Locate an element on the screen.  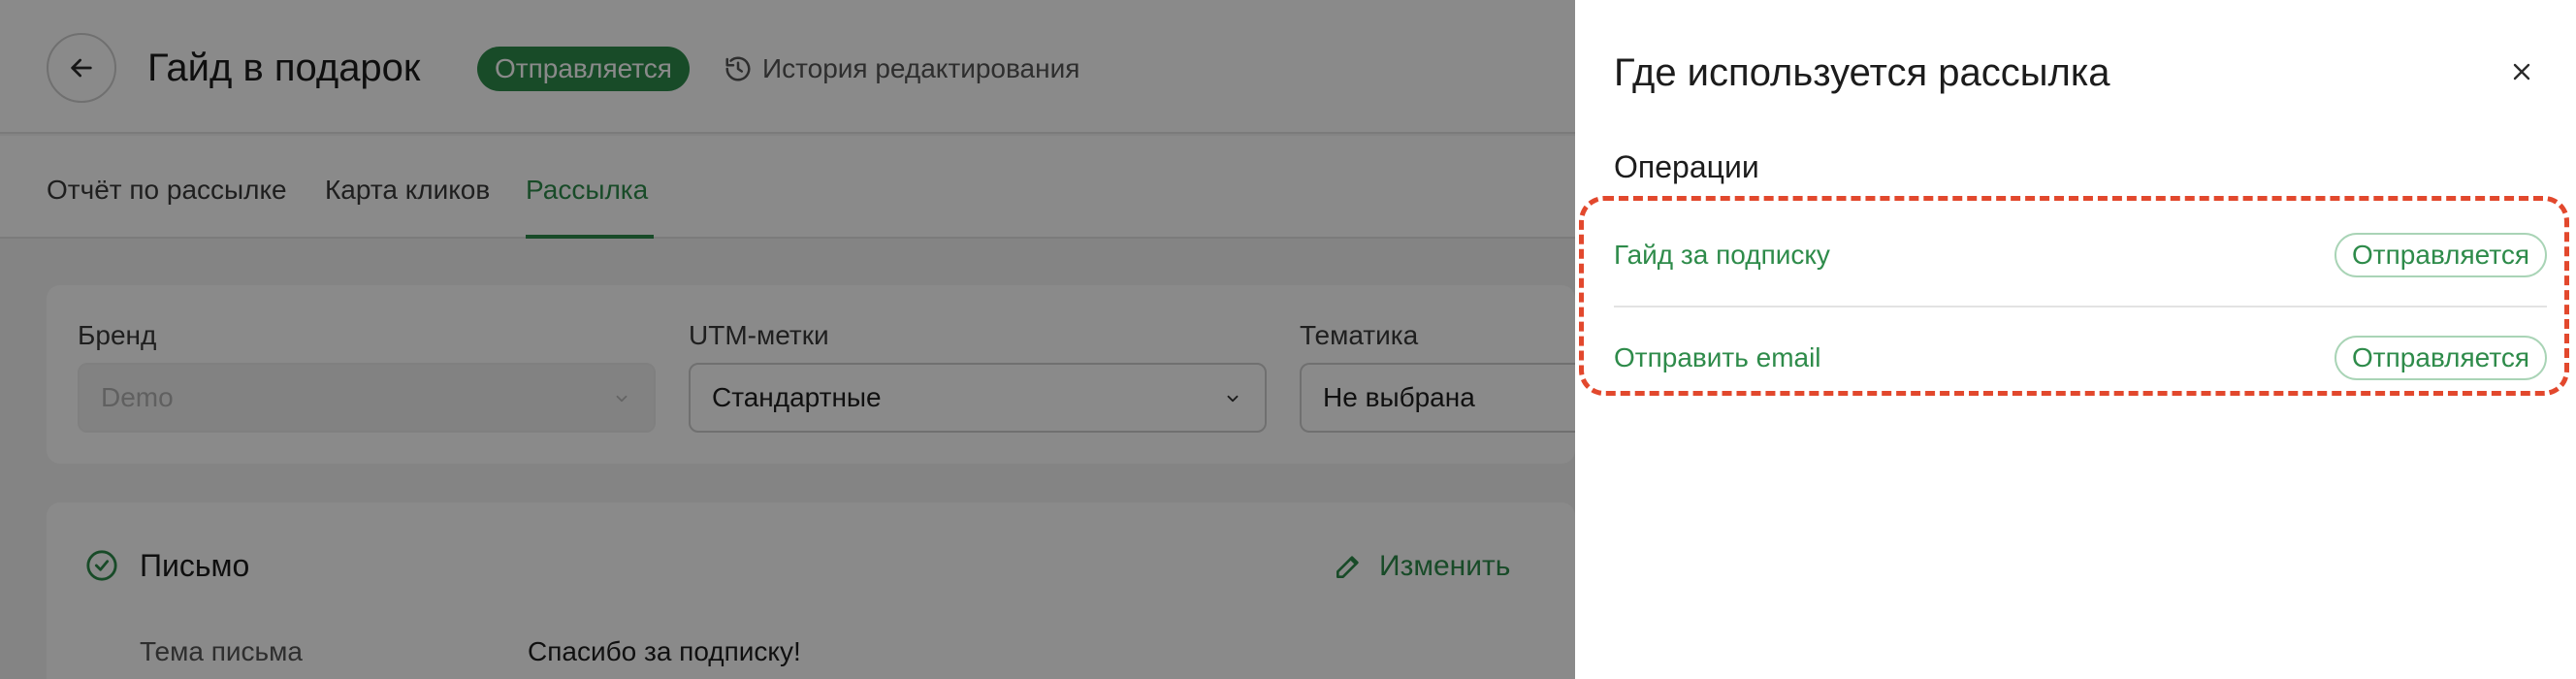
operations-section-title: Операции is located at coordinates (1686, 166).